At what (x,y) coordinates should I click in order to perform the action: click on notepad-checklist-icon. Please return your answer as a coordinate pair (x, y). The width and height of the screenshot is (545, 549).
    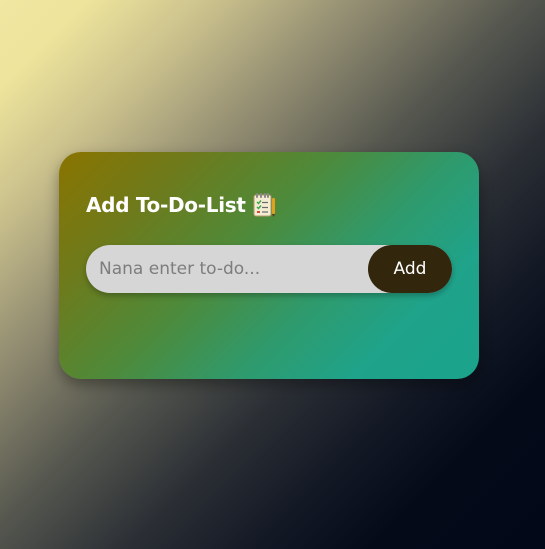
    Looking at the image, I should click on (264, 205).